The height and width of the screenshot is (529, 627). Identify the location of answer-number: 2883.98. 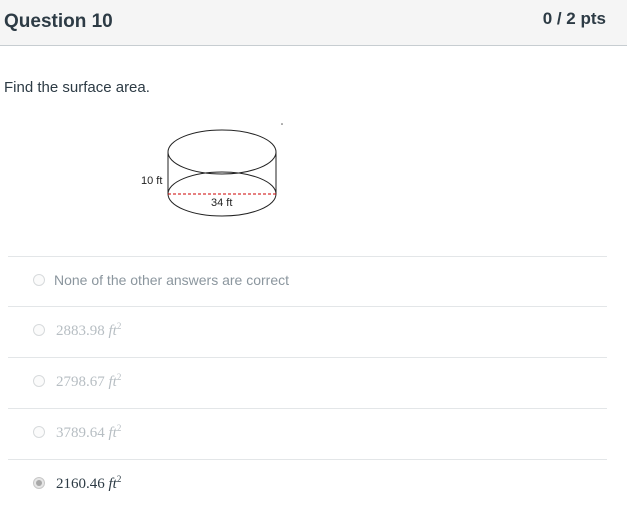
(80, 331).